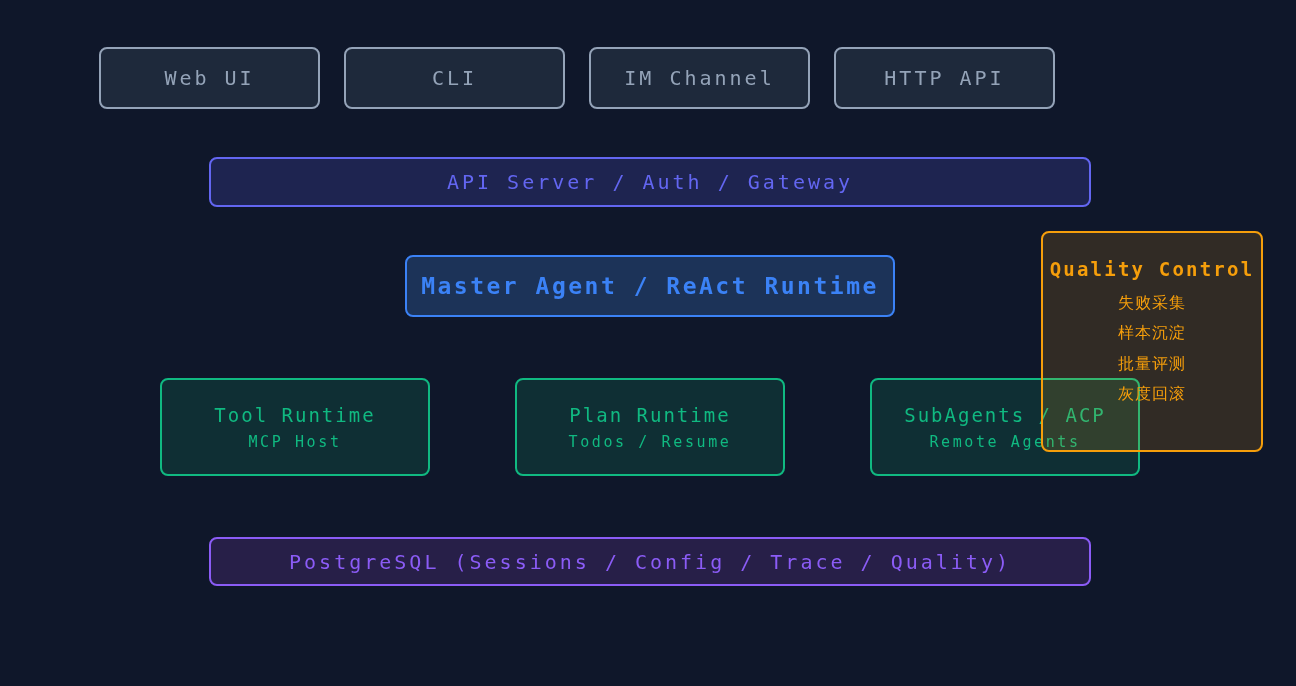  I want to click on quality-step: 失败采集, so click(1152, 302).